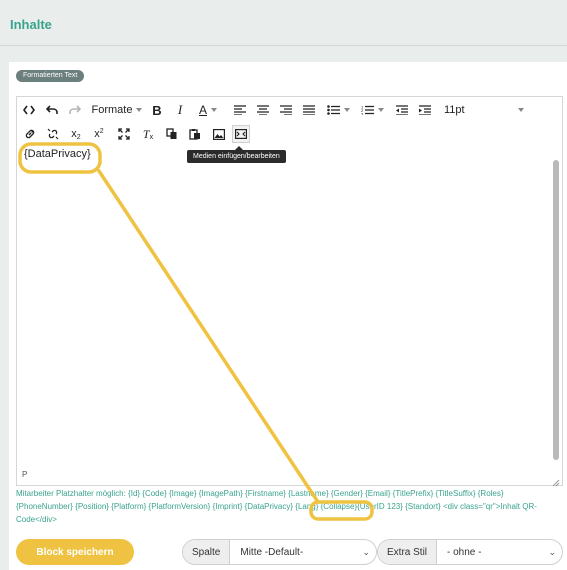  I want to click on annotation-circle-editor, so click(60, 158).